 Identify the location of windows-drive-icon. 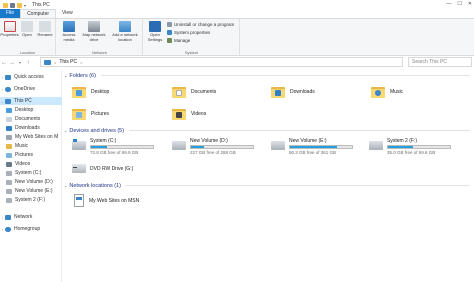
(79, 144).